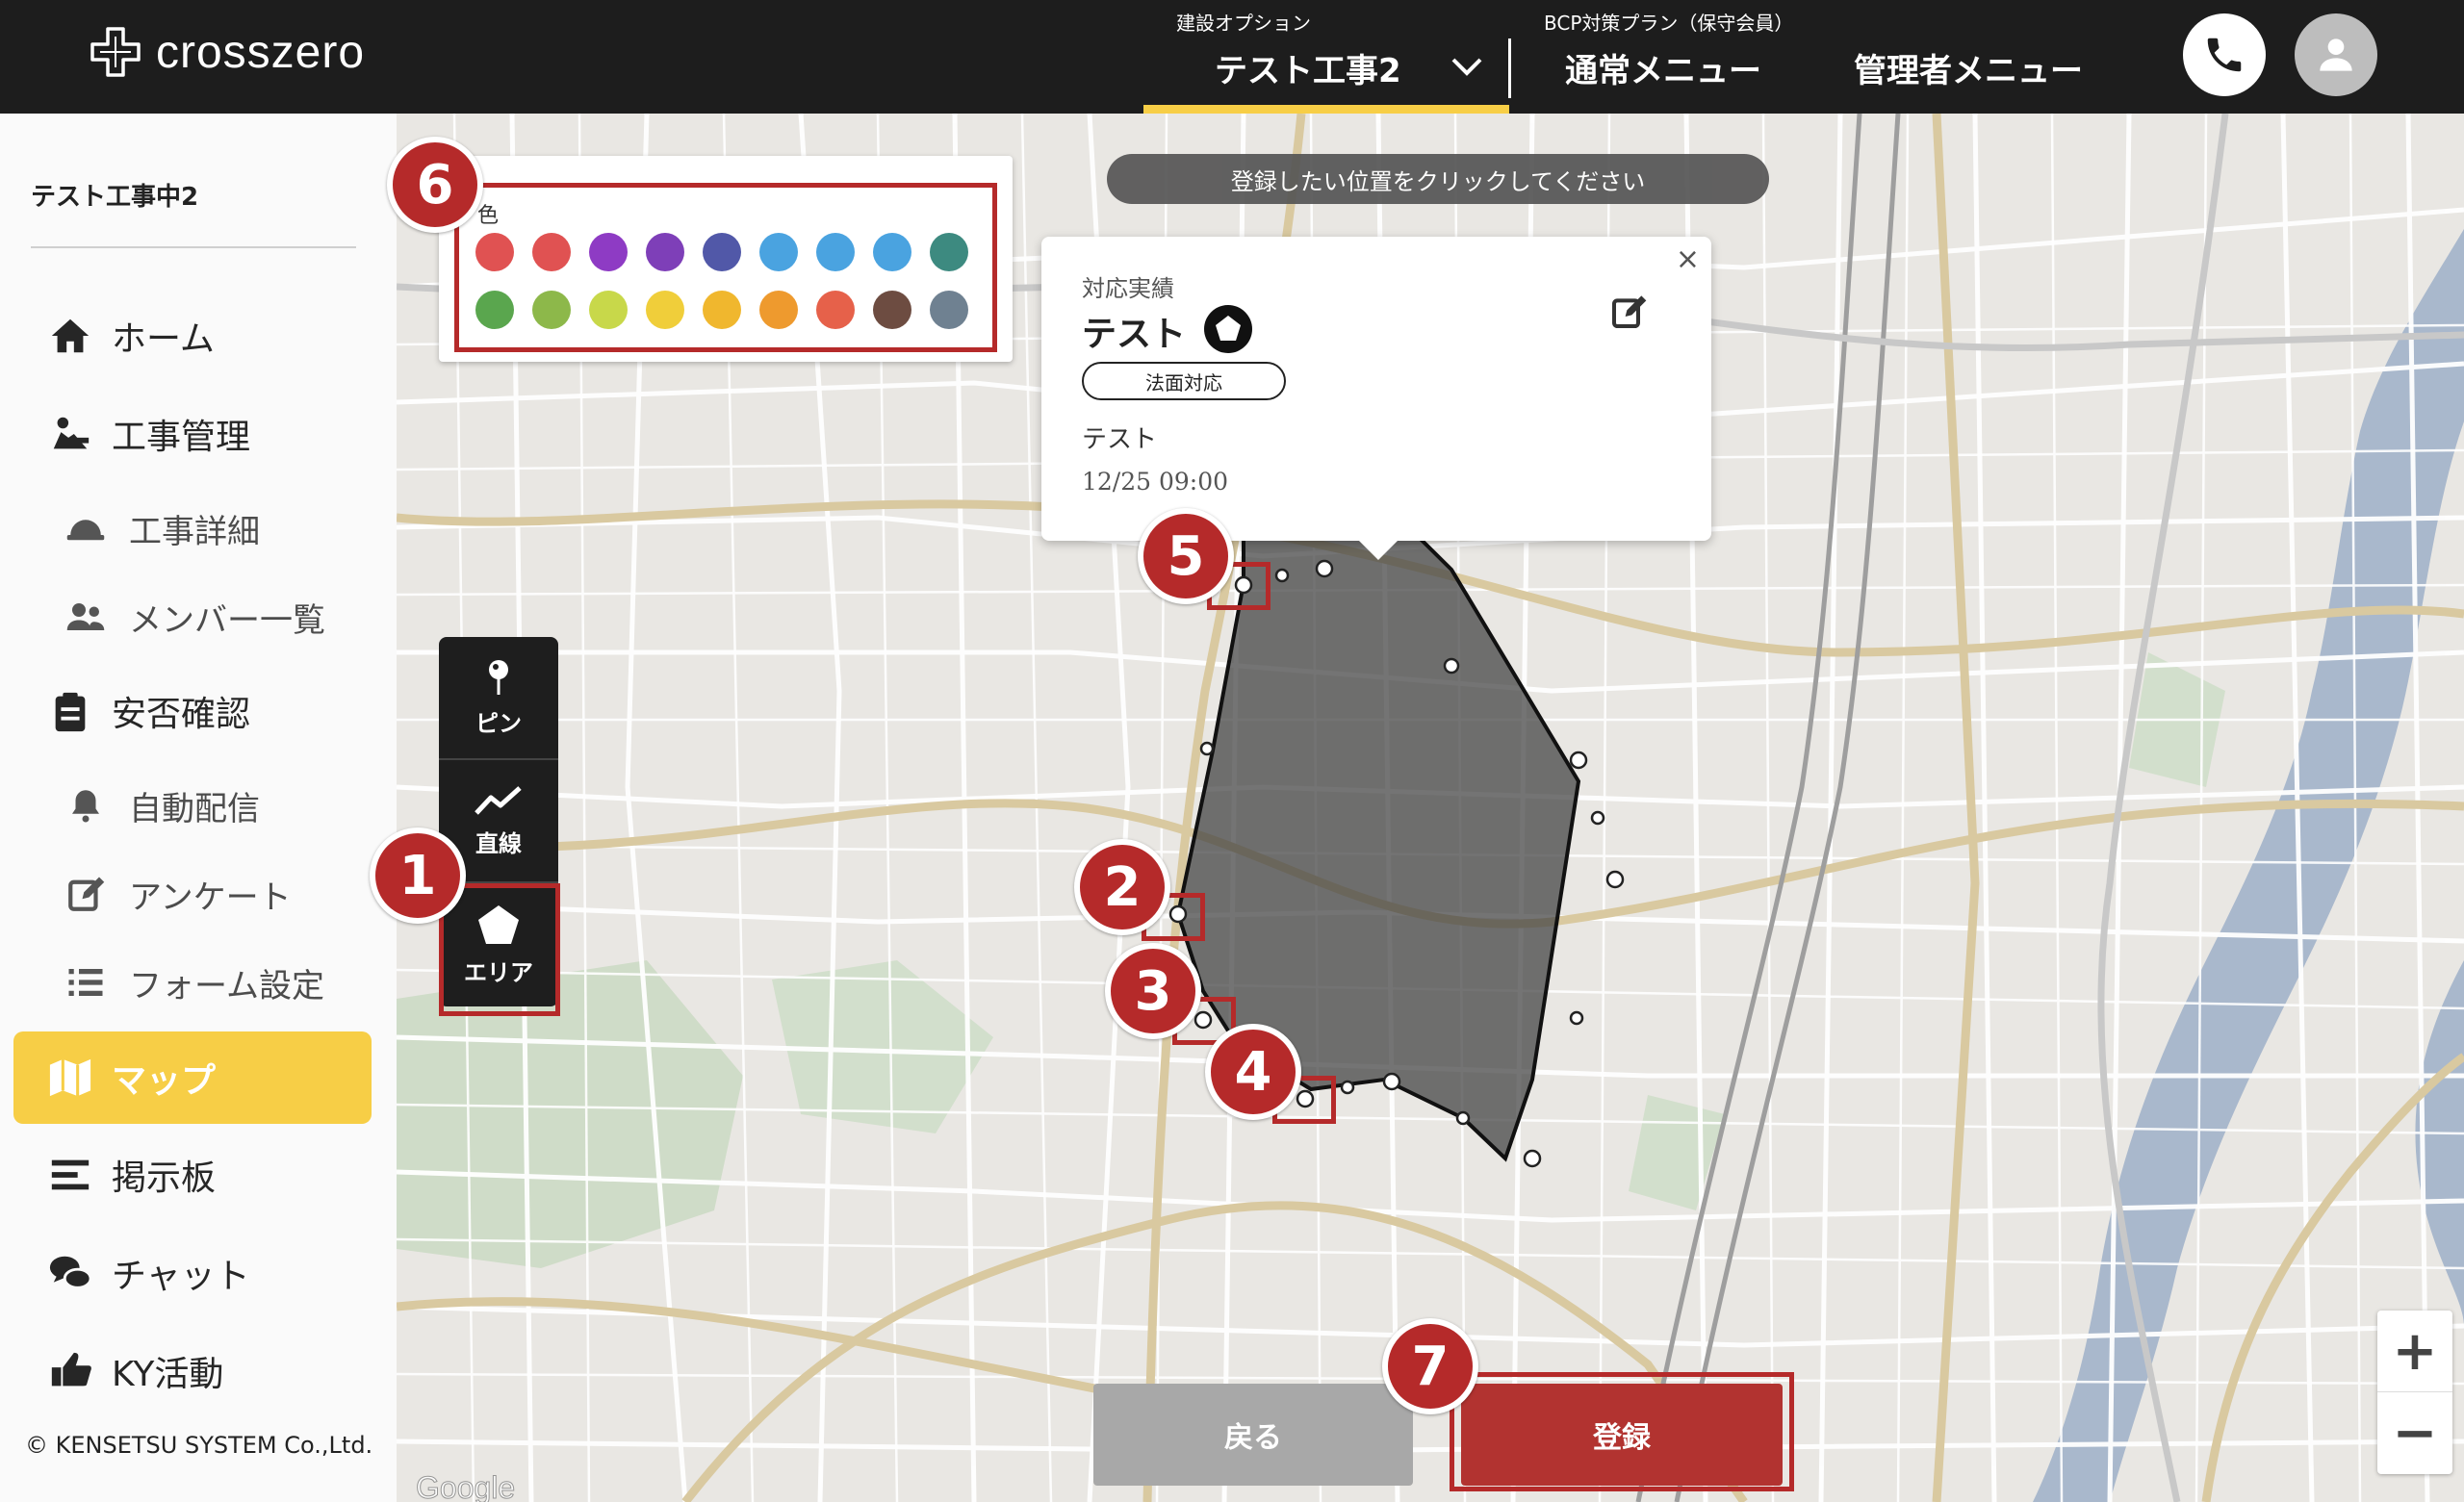 This screenshot has height=1502, width=2464. I want to click on phone-button, so click(2224, 55).